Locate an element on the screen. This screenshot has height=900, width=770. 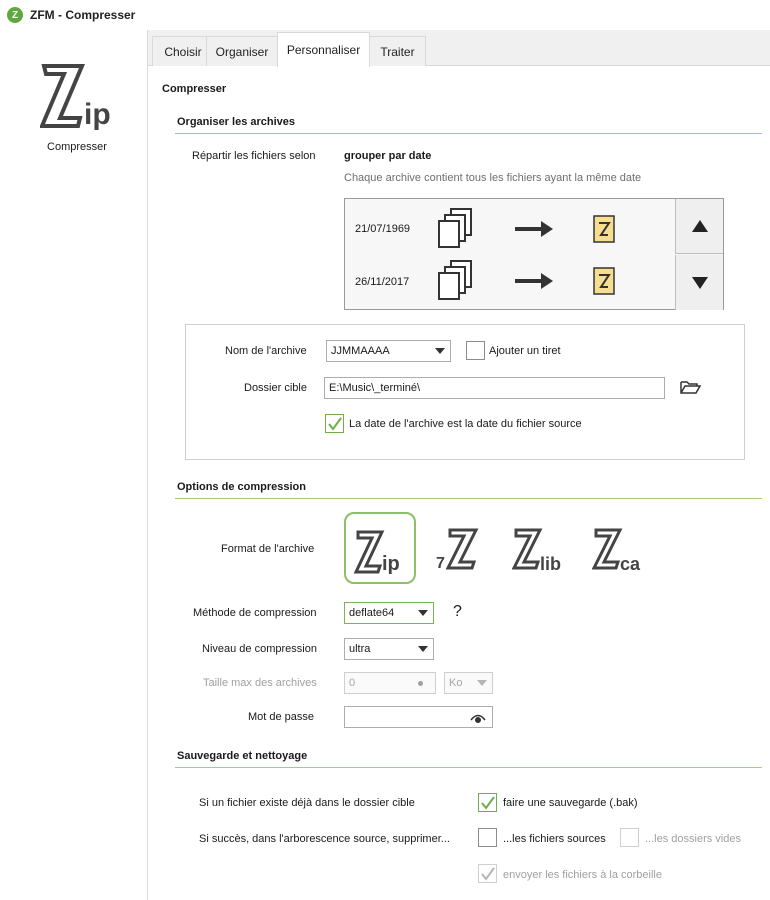
preview-date: 21/07/1969 is located at coordinates (383, 229).